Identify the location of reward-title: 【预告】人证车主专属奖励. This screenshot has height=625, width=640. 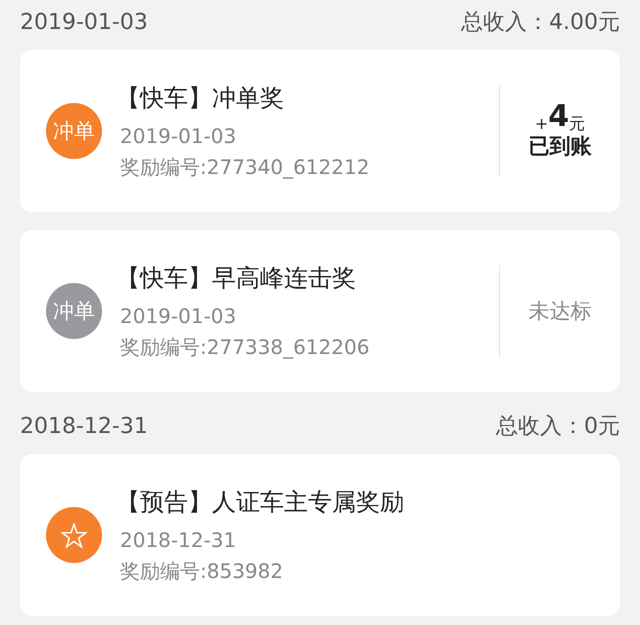
(260, 502).